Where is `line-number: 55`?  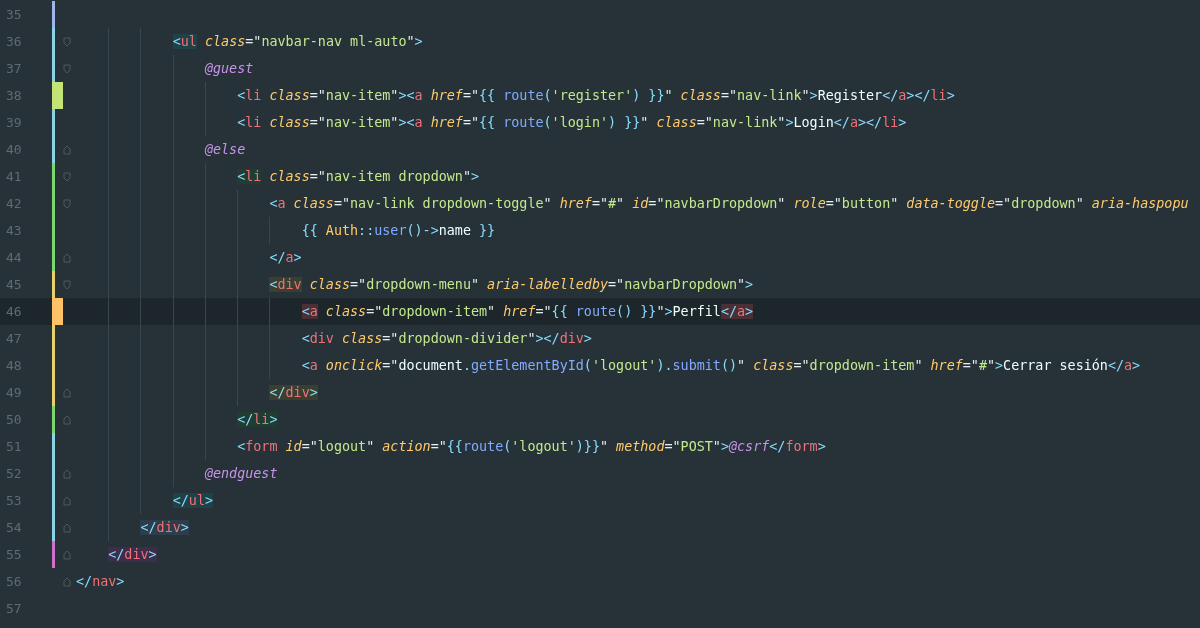 line-number: 55 is located at coordinates (14, 554).